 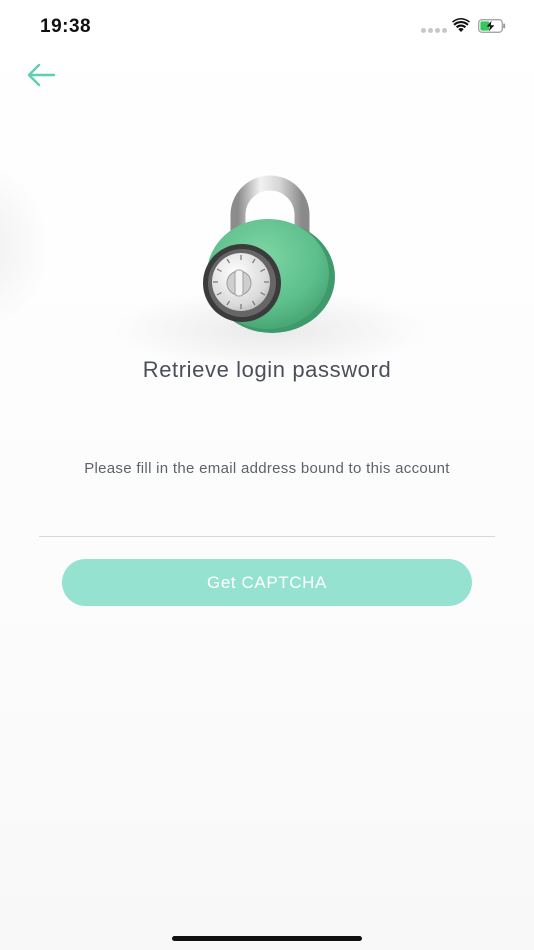 What do you see at coordinates (267, 582) in the screenshot?
I see `get-captcha-button: Get CAPTCHA` at bounding box center [267, 582].